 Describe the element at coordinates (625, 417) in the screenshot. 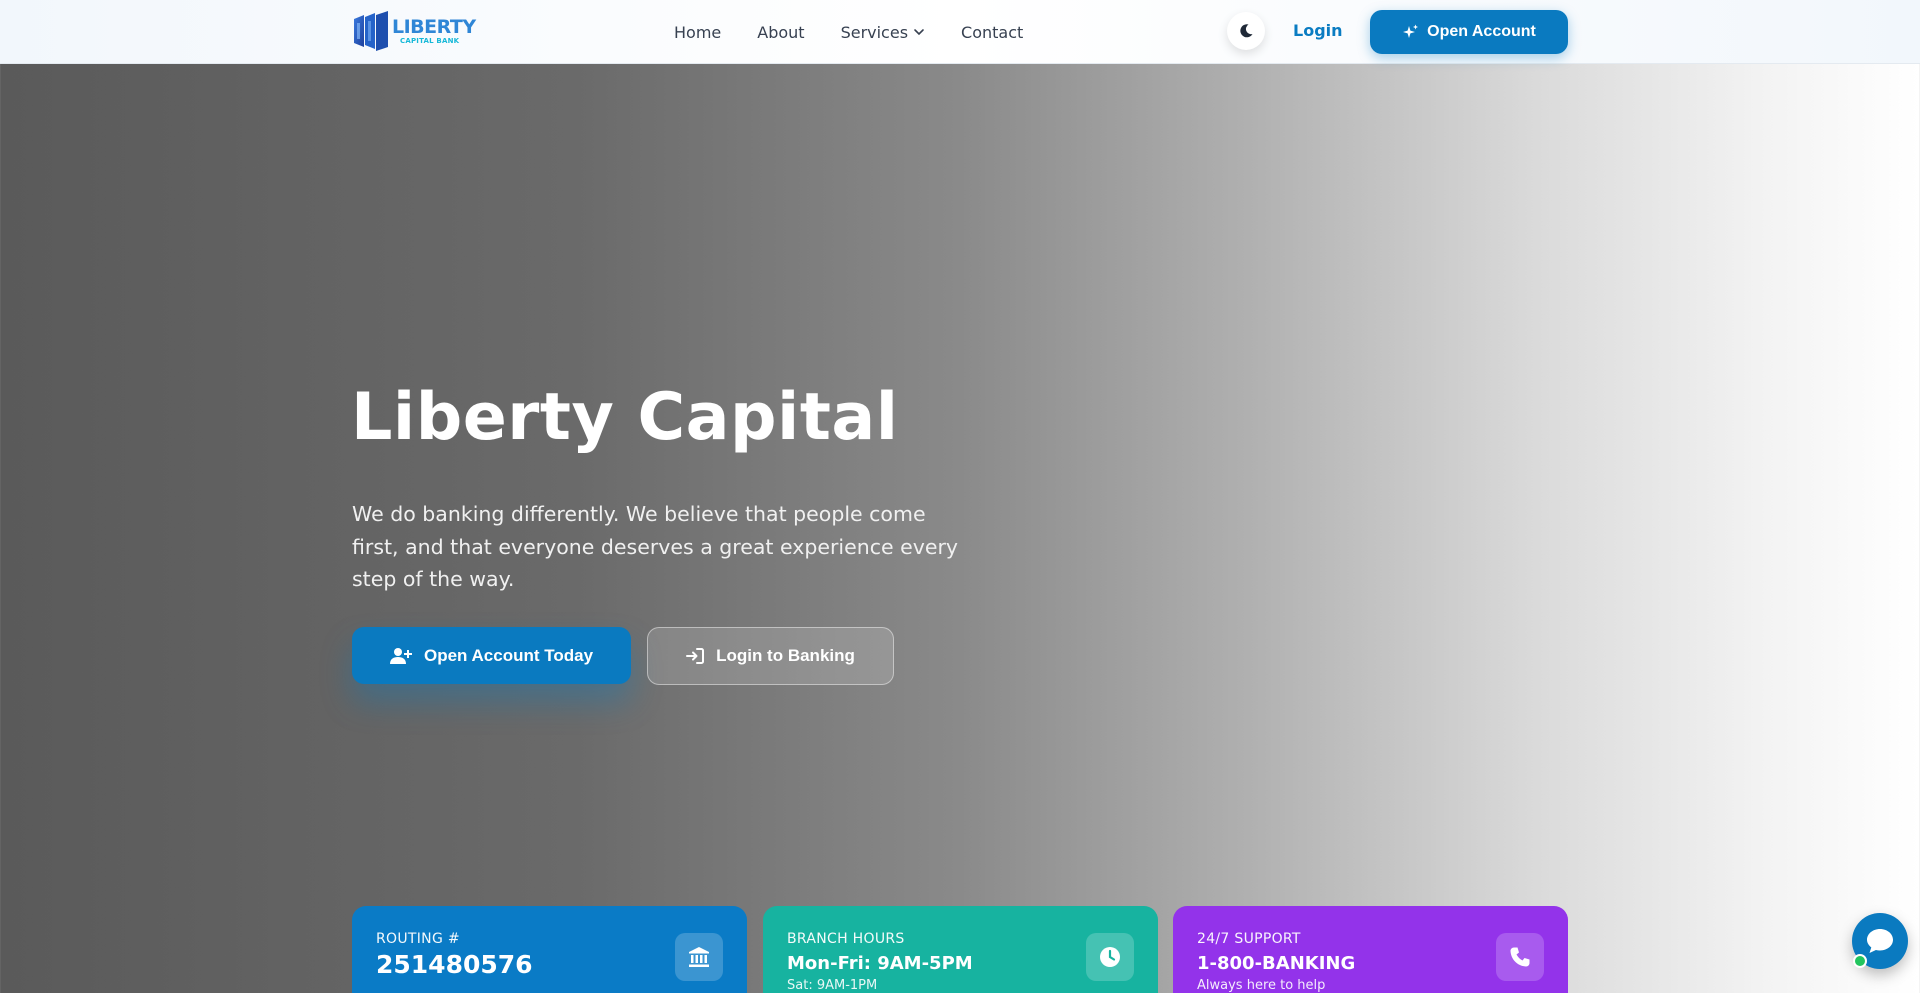

I see `hero-title: Liberty Capital` at that location.